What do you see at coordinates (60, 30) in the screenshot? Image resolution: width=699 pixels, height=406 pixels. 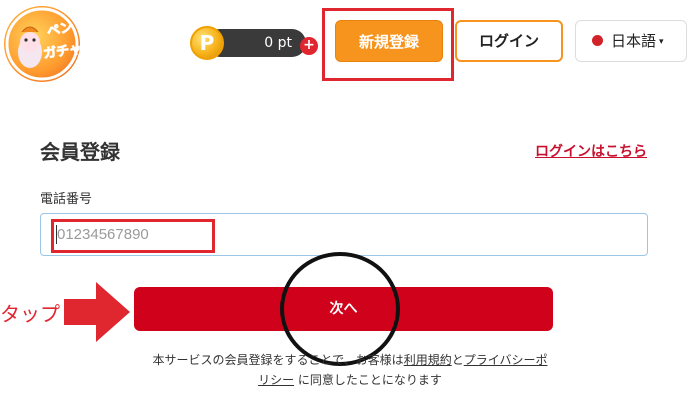 I see `svg-text: ペン` at bounding box center [60, 30].